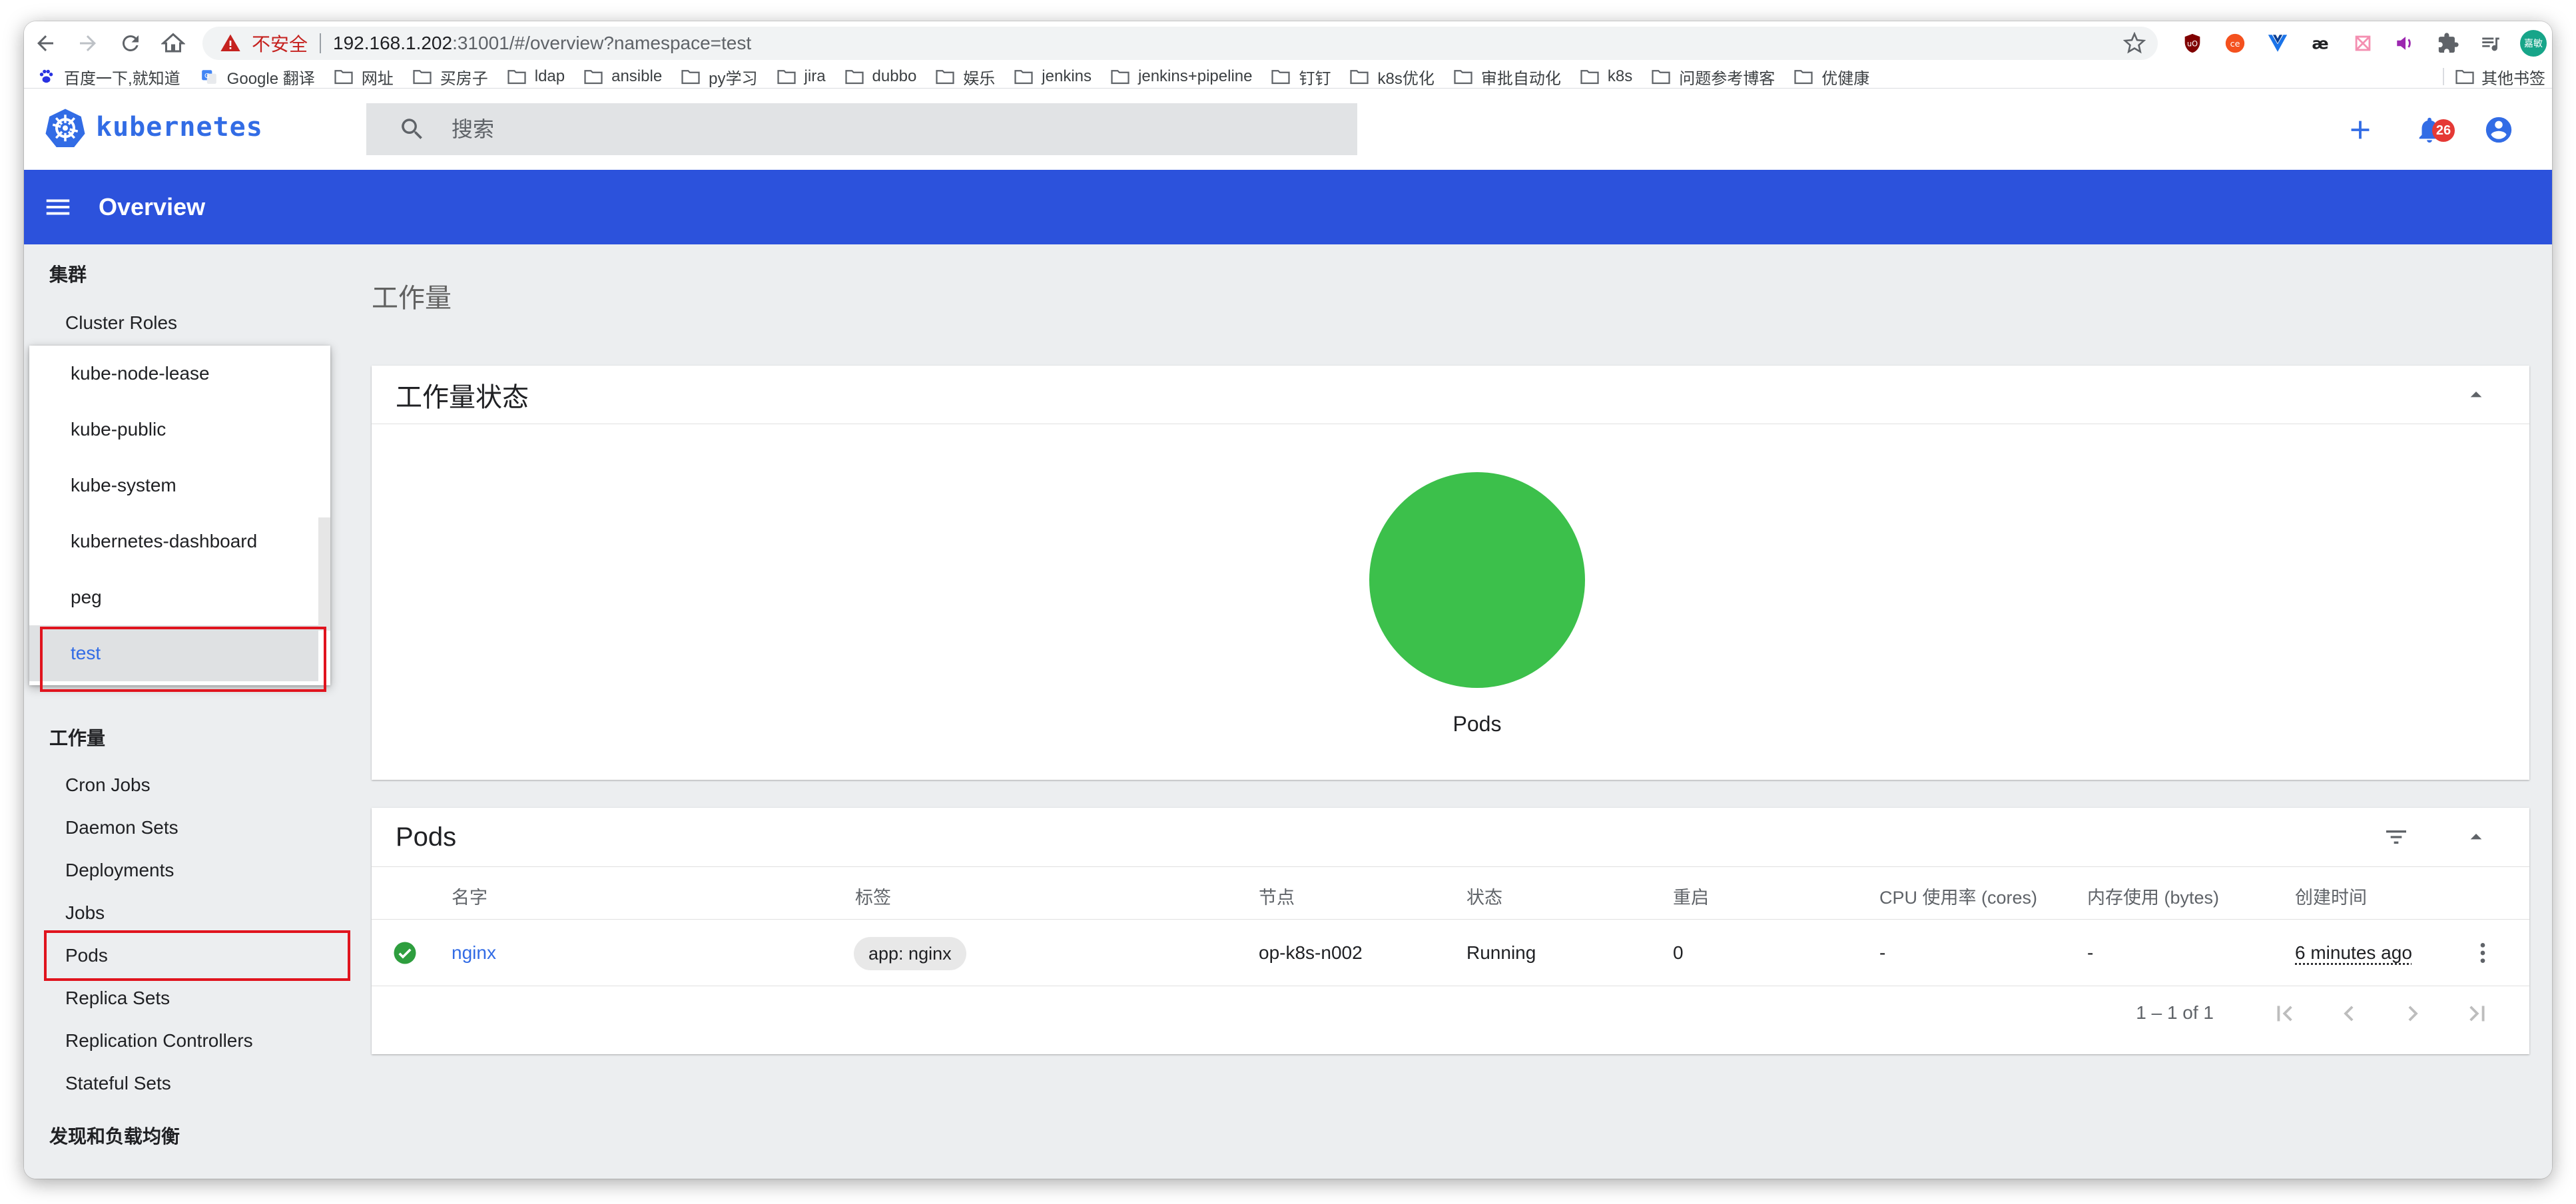 The height and width of the screenshot is (1204, 2576). I want to click on pod-cpu: -, so click(1882, 953).